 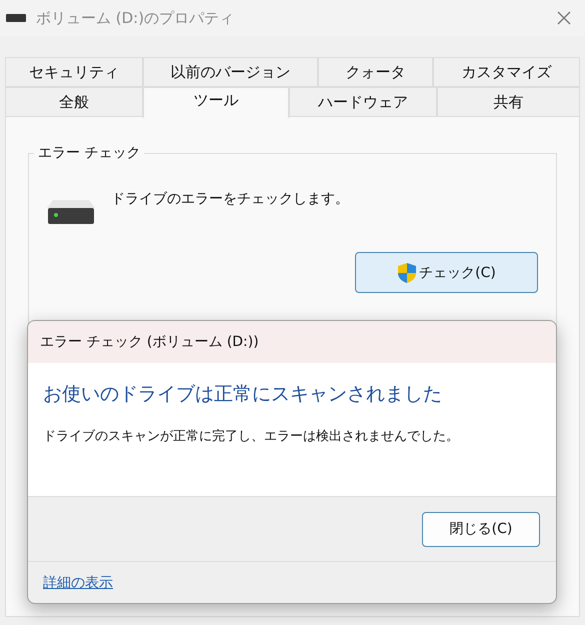 I want to click on tab: クォータ, so click(x=375, y=72).